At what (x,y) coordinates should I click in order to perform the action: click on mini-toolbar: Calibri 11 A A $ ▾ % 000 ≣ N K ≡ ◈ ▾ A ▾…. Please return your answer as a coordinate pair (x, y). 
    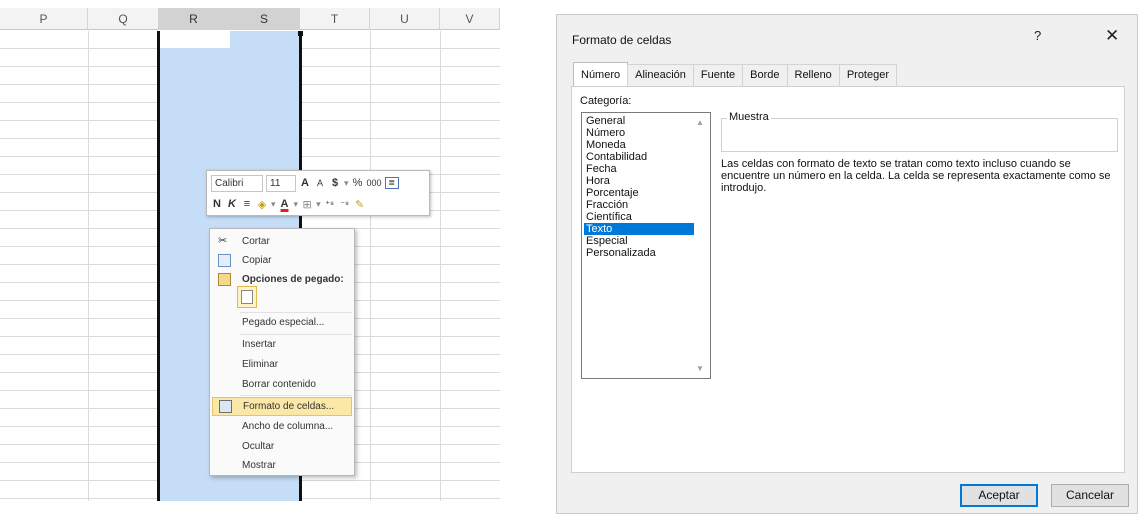
    Looking at the image, I should click on (318, 193).